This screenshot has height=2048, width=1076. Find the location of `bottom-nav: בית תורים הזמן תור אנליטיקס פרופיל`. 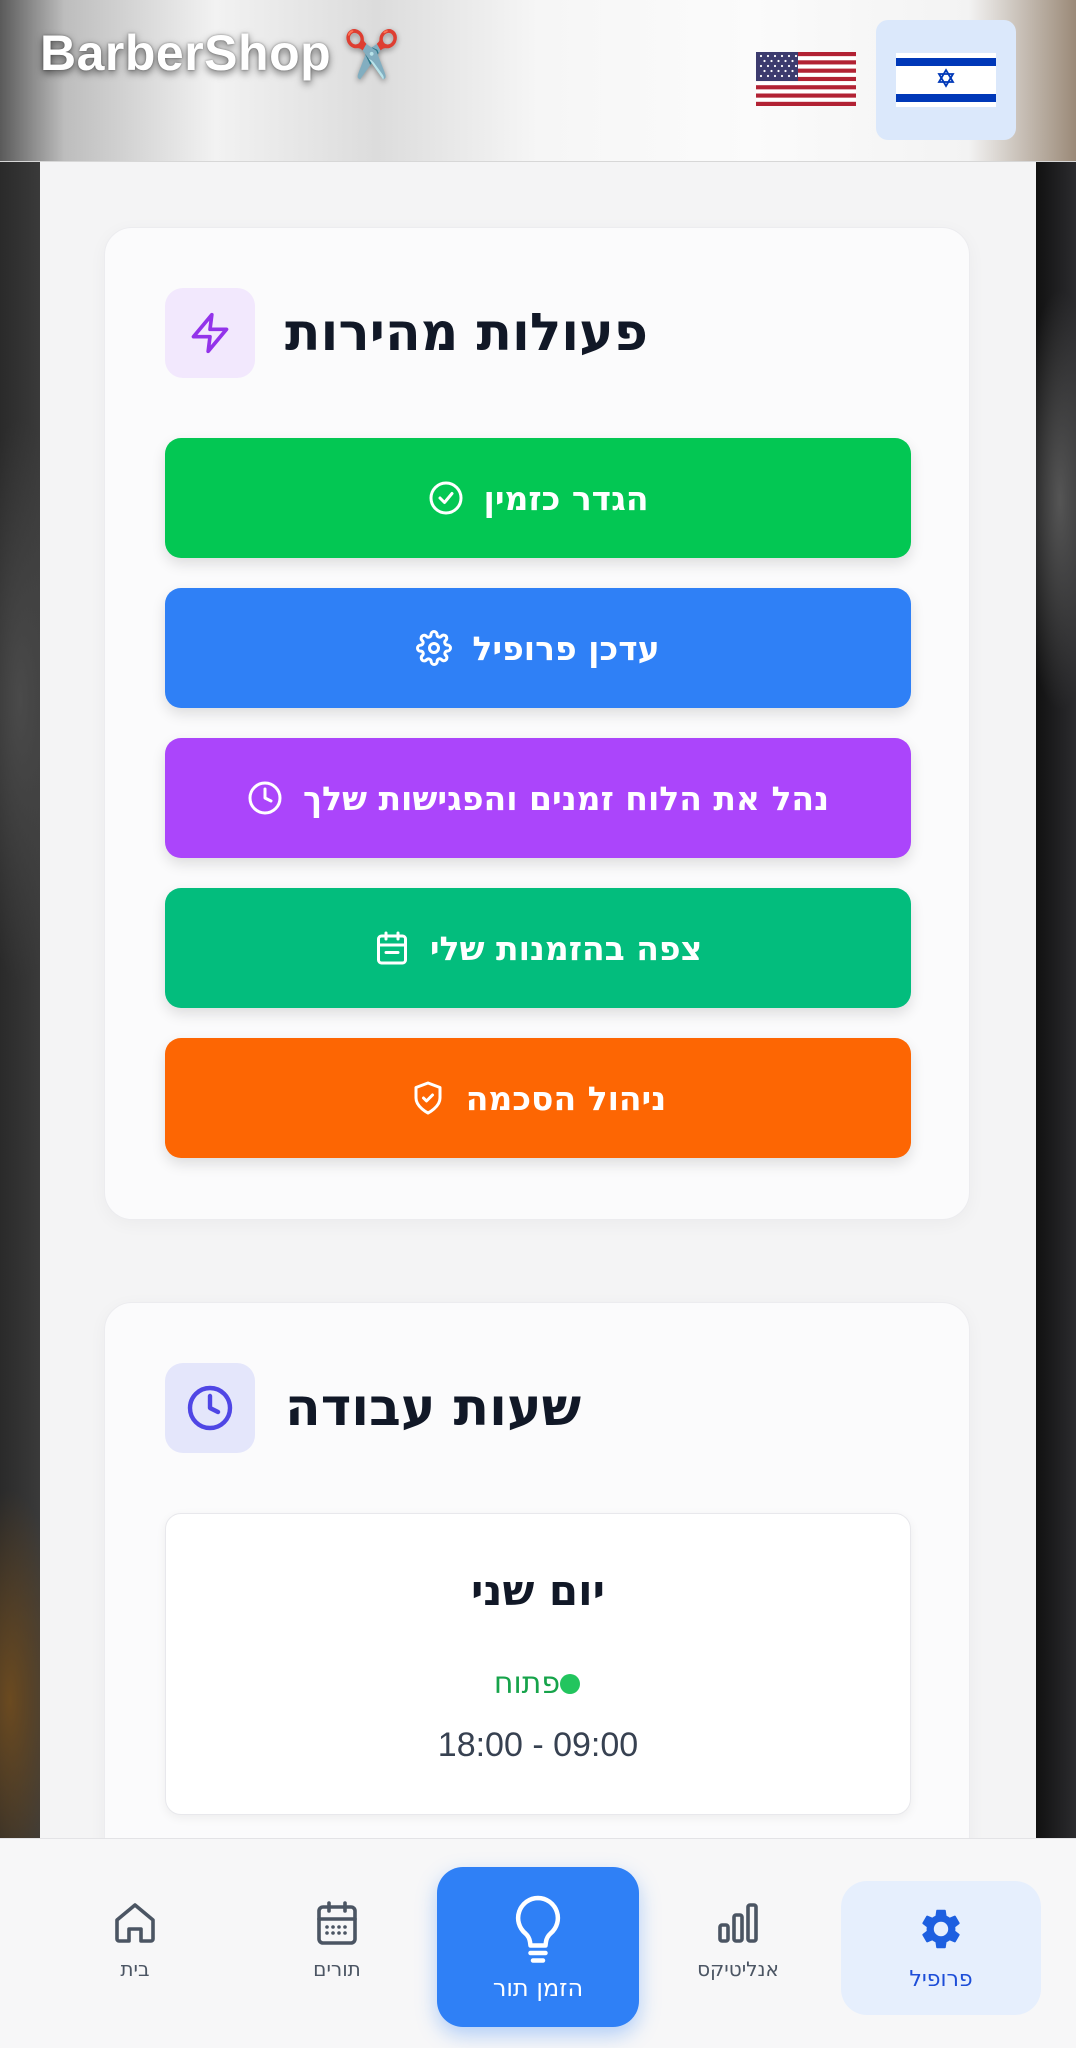

bottom-nav: בית תורים הזמן תור אנליטיקס פרופיל is located at coordinates (538, 1943).